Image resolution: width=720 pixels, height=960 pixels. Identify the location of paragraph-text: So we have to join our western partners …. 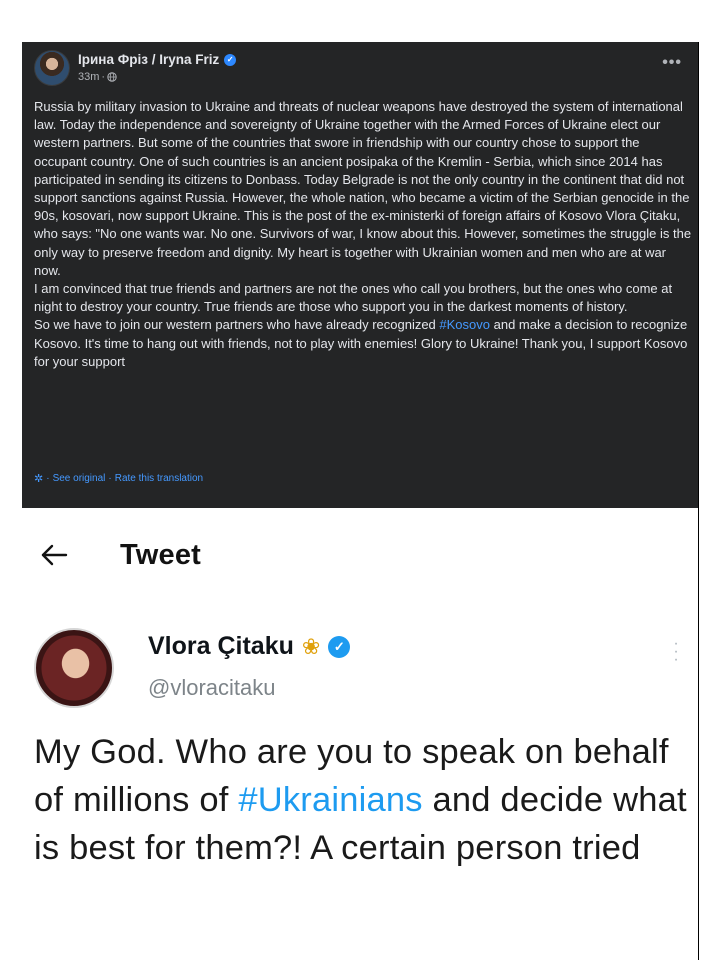
(237, 325).